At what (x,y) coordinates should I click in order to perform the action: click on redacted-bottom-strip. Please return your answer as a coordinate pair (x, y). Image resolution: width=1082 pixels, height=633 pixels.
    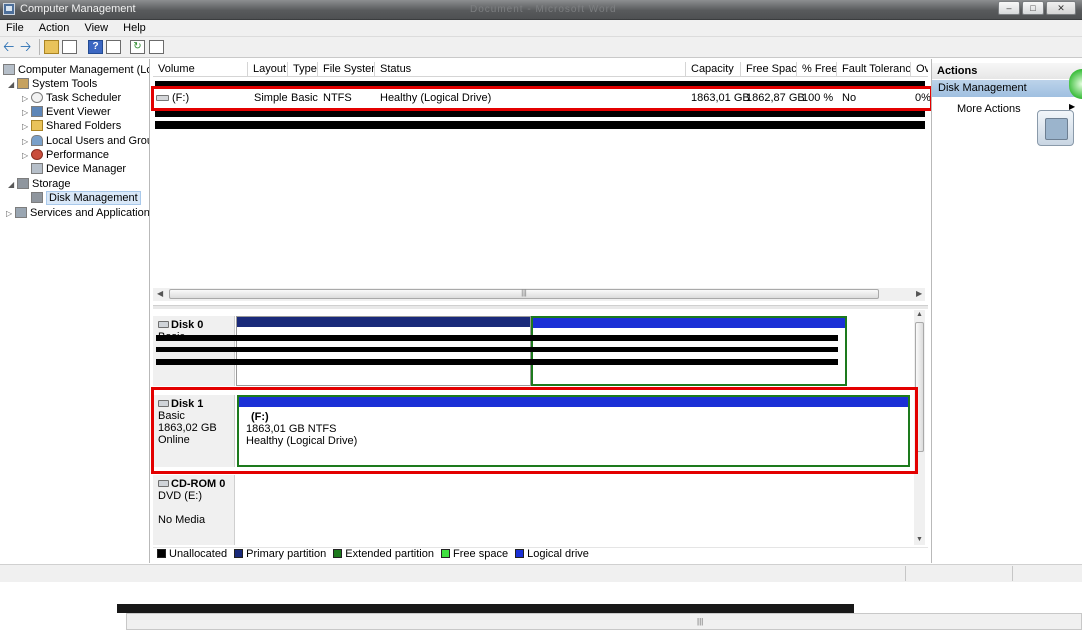
    Looking at the image, I should click on (485, 608).